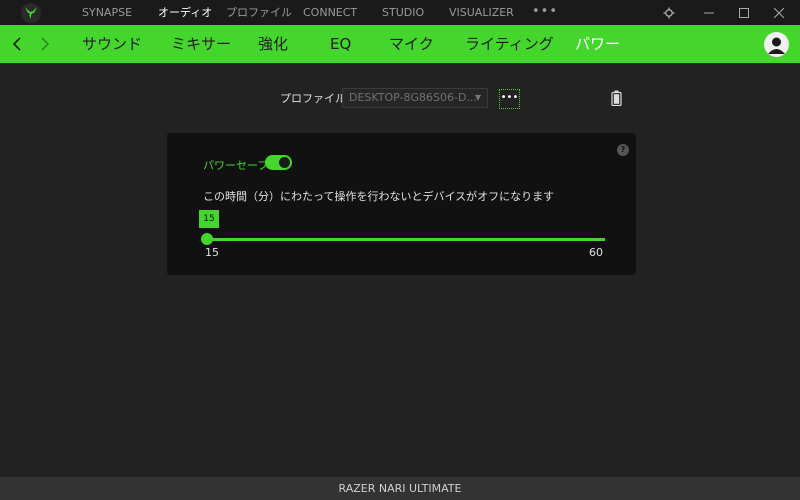  What do you see at coordinates (400, 488) in the screenshot?
I see `device-name-footer: RAZER NARI ULTIMATE` at bounding box center [400, 488].